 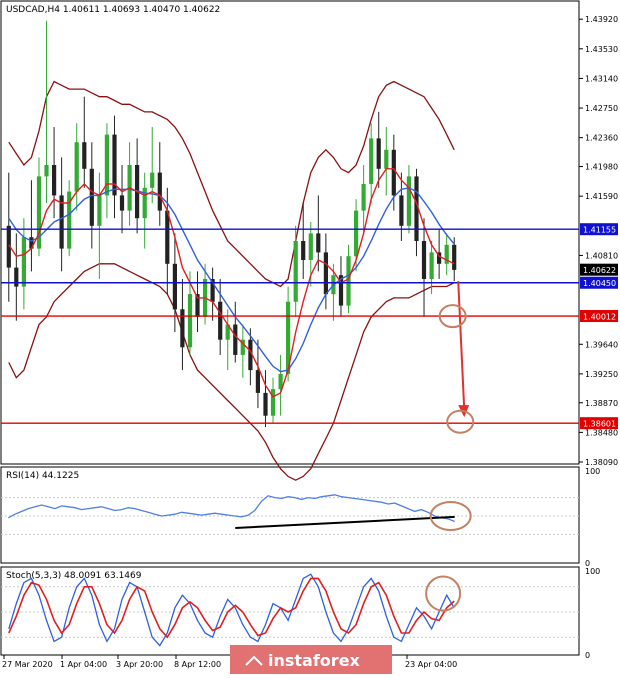 I want to click on price-tick-label: 1.42750, so click(x=601, y=108).